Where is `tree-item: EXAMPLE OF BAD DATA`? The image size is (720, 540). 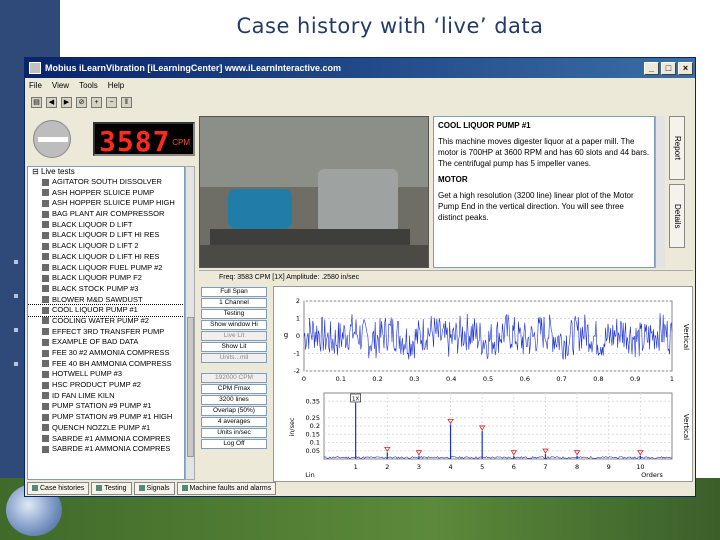
tree-item: EXAMPLE OF BAD DATA is located at coordinates (106, 342).